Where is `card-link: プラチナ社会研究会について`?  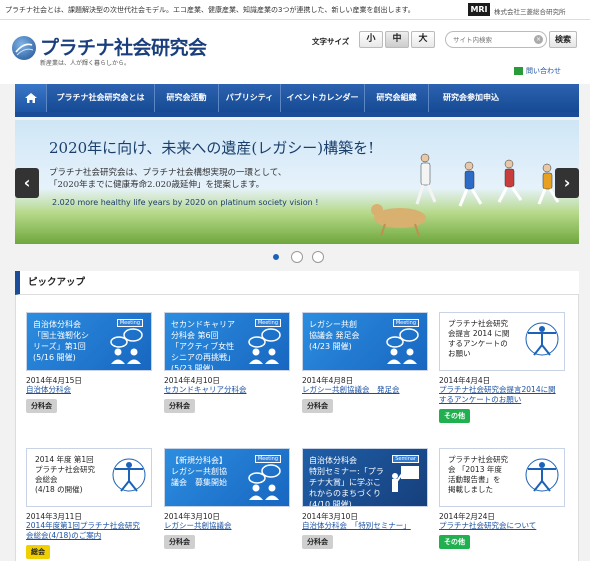 card-link: プラチナ社会研究会について is located at coordinates (487, 526).